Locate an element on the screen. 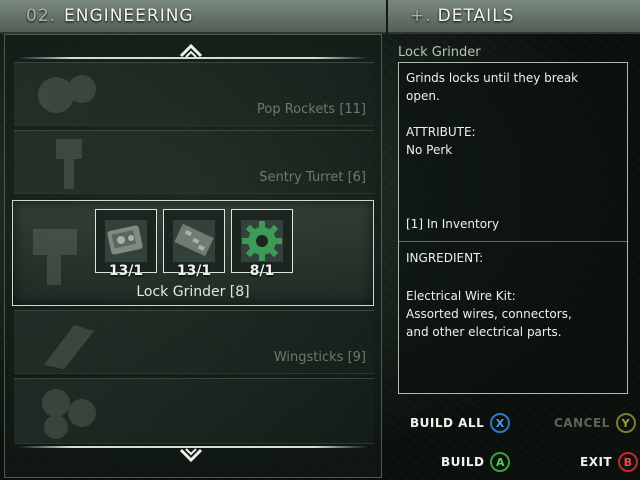 The image size is (640, 480). sentry-turret-icon is located at coordinates (69, 164).